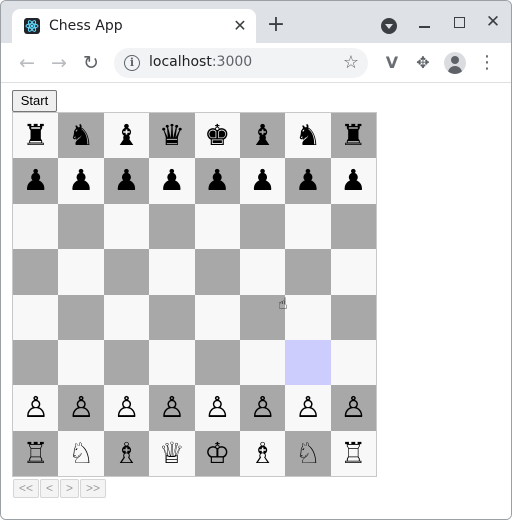  Describe the element at coordinates (493, 22) in the screenshot. I see `window-close-icon: ✕` at that location.